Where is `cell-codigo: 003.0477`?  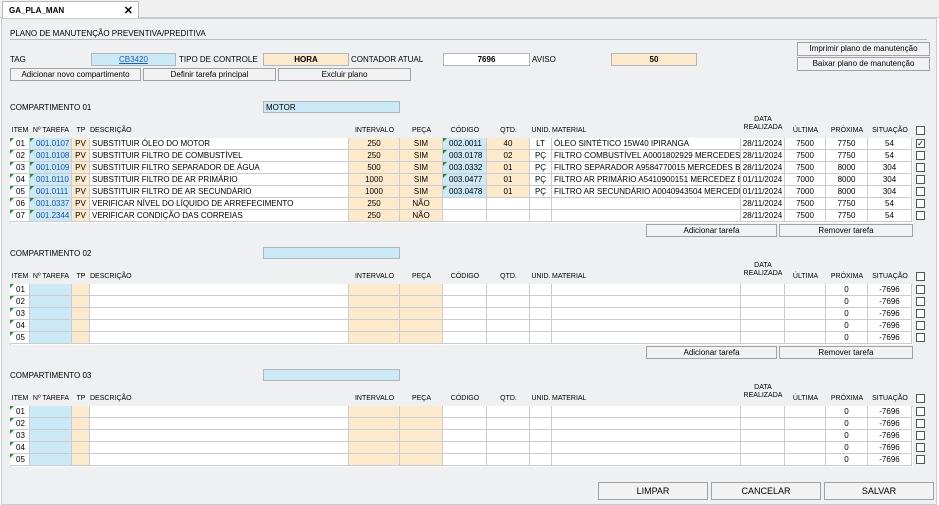
cell-codigo: 003.0477 is located at coordinates (465, 180).